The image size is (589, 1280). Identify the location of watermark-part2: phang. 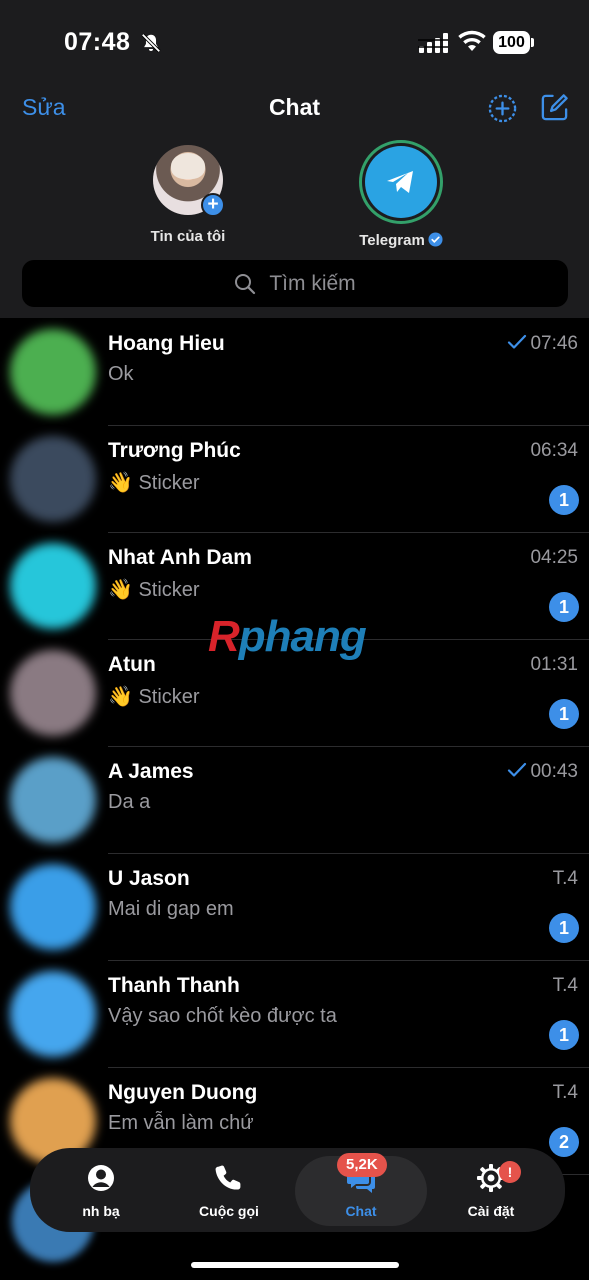
(302, 636).